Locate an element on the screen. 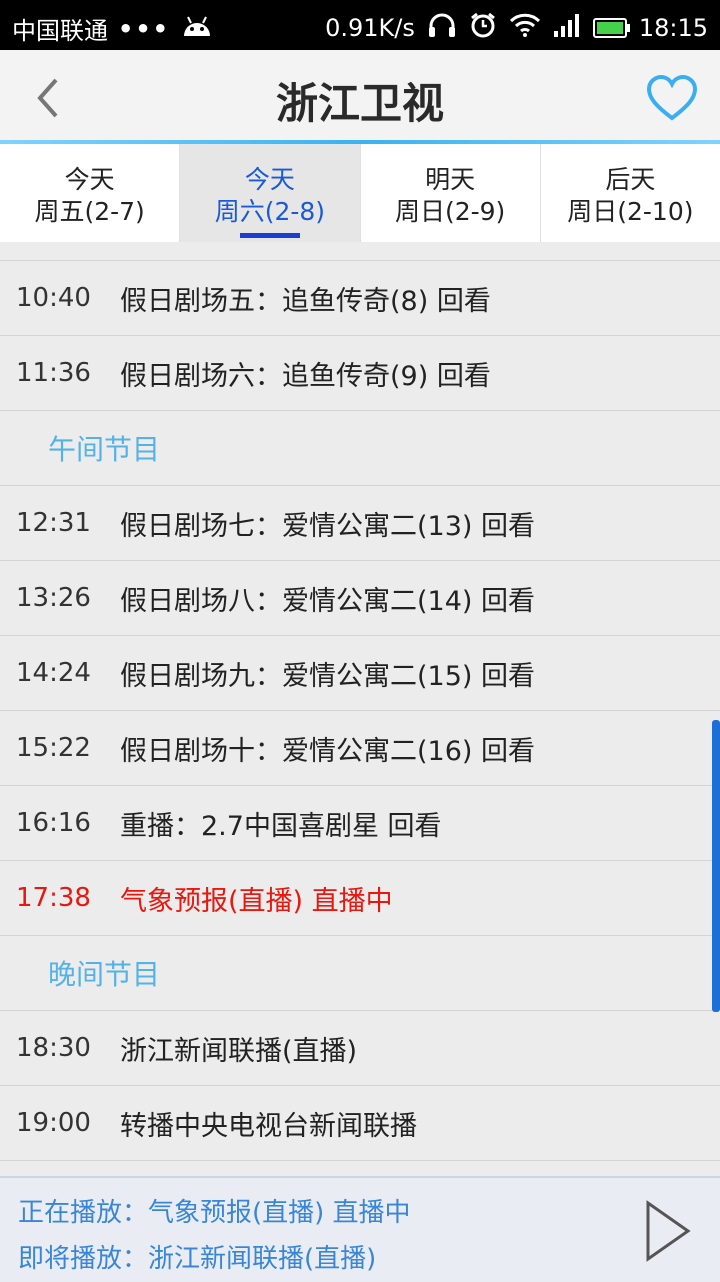 The image size is (720, 1282). play-icon is located at coordinates (668, 1231).